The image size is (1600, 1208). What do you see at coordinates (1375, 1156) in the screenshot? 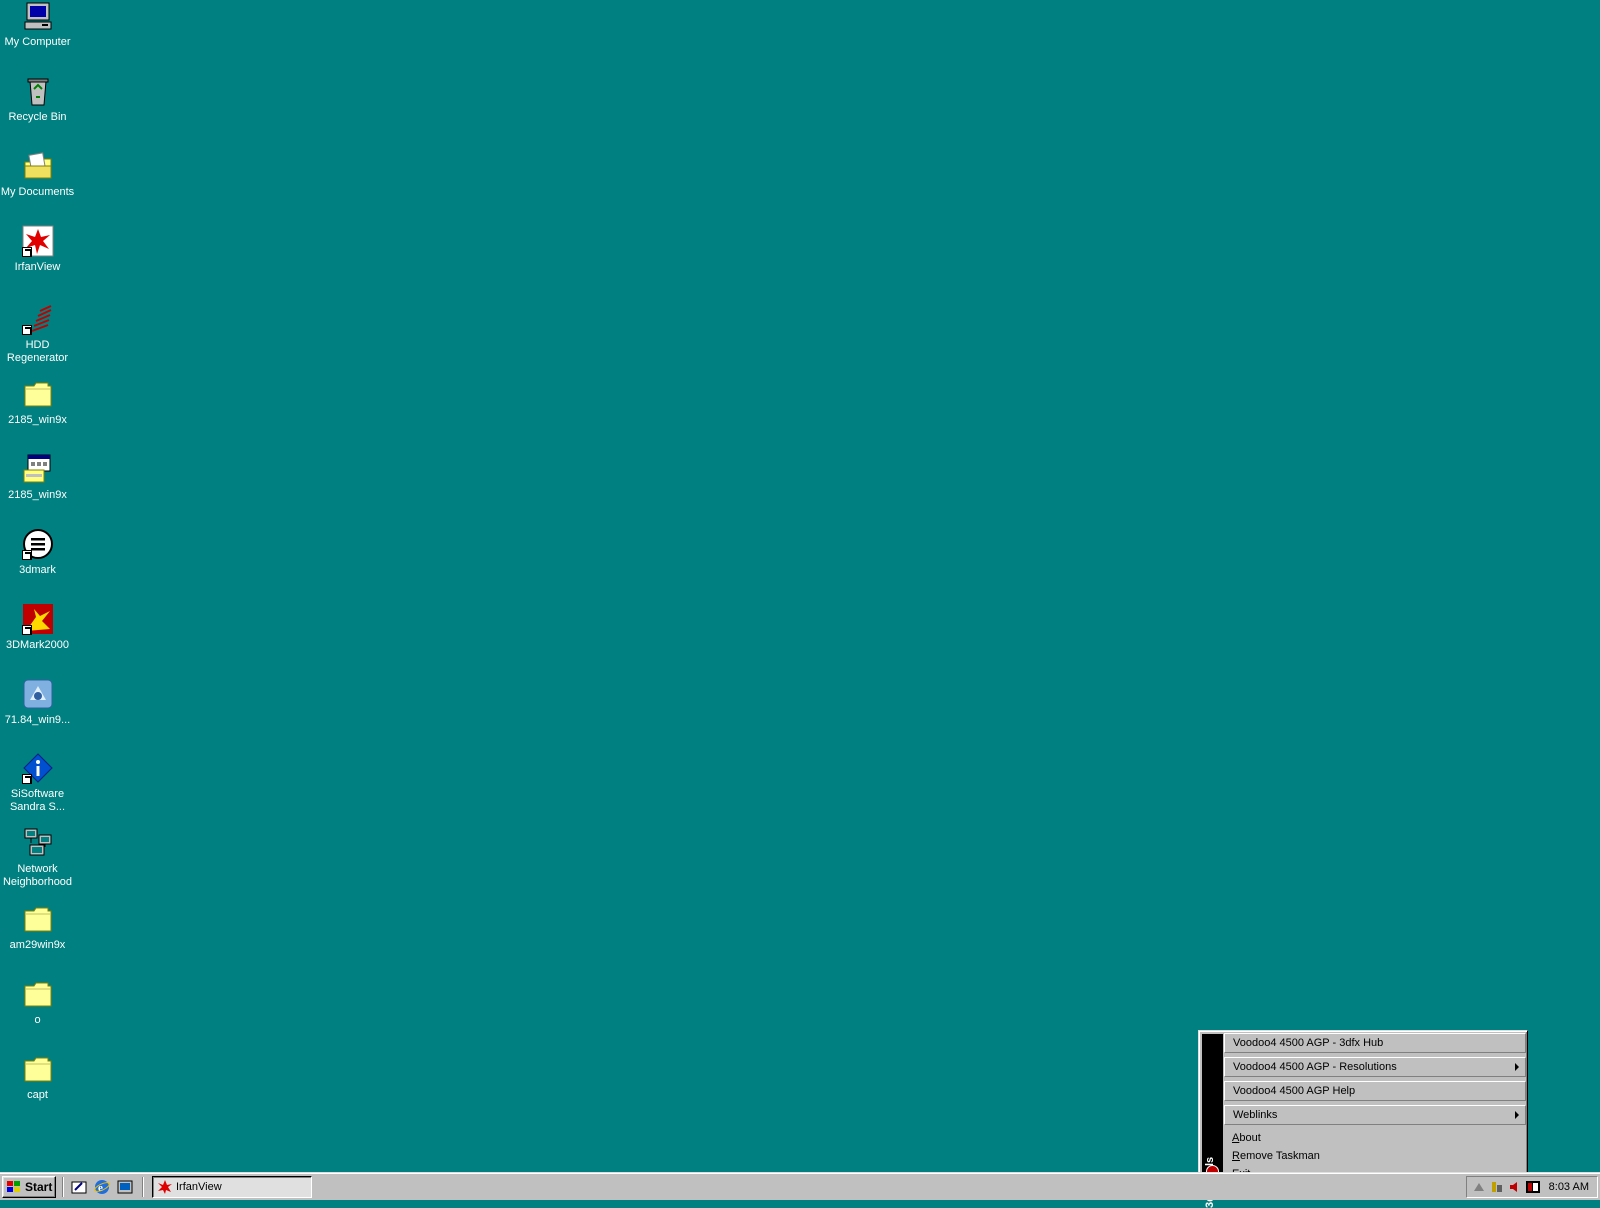
I see `menu-item-remove-taskman: Remove Taskman` at bounding box center [1375, 1156].